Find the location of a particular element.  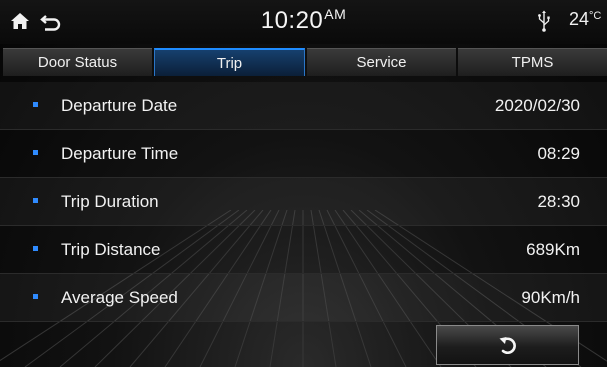

row-value: 08:29 is located at coordinates (558, 153).